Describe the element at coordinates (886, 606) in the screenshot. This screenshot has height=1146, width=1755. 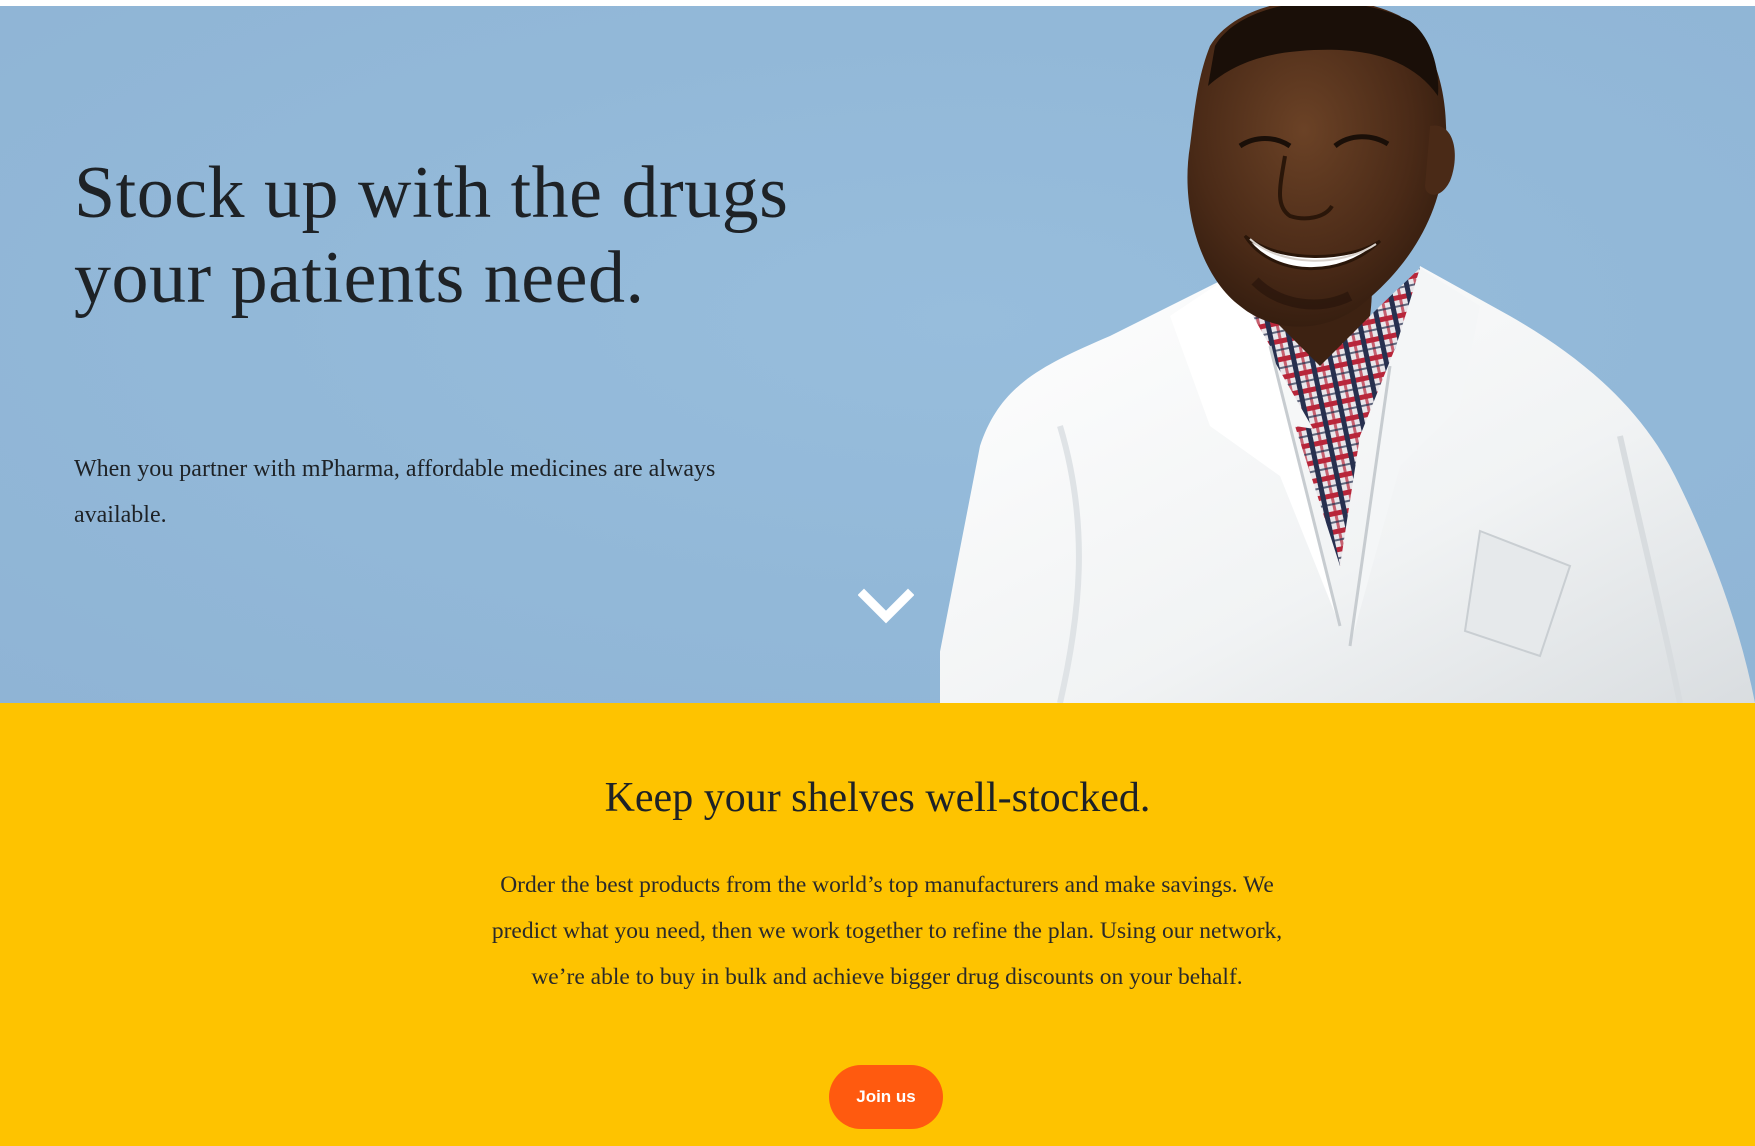
I see `chevron-down-icon` at that location.